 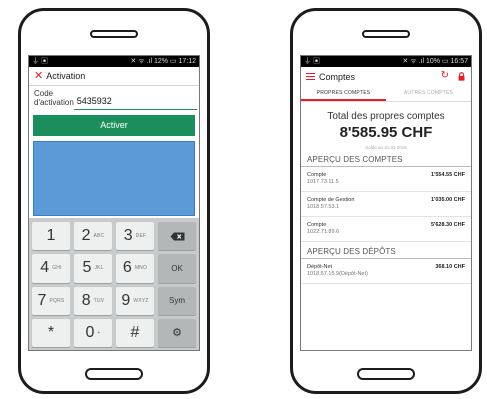 What do you see at coordinates (128, 236) in the screenshot?
I see `key-label: 3` at bounding box center [128, 236].